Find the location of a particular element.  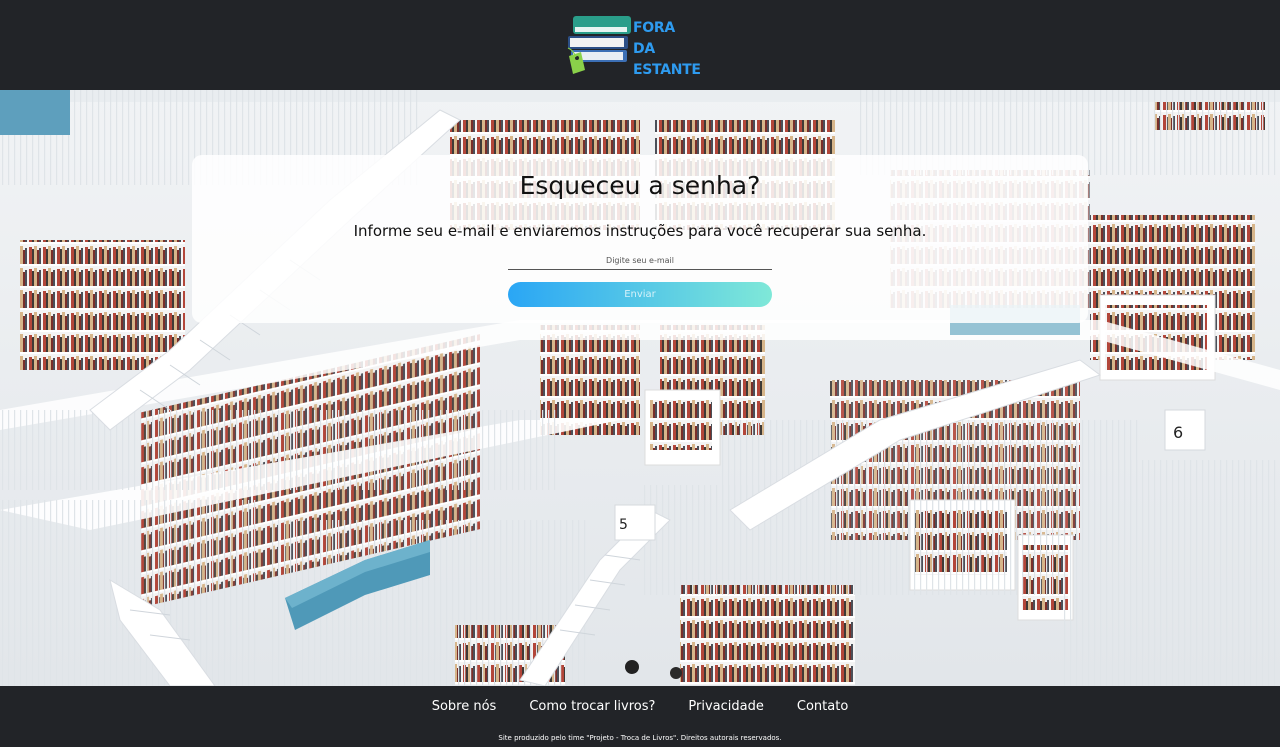

logo-wordmark: FORA DA ESTANTE is located at coordinates (679, 49).